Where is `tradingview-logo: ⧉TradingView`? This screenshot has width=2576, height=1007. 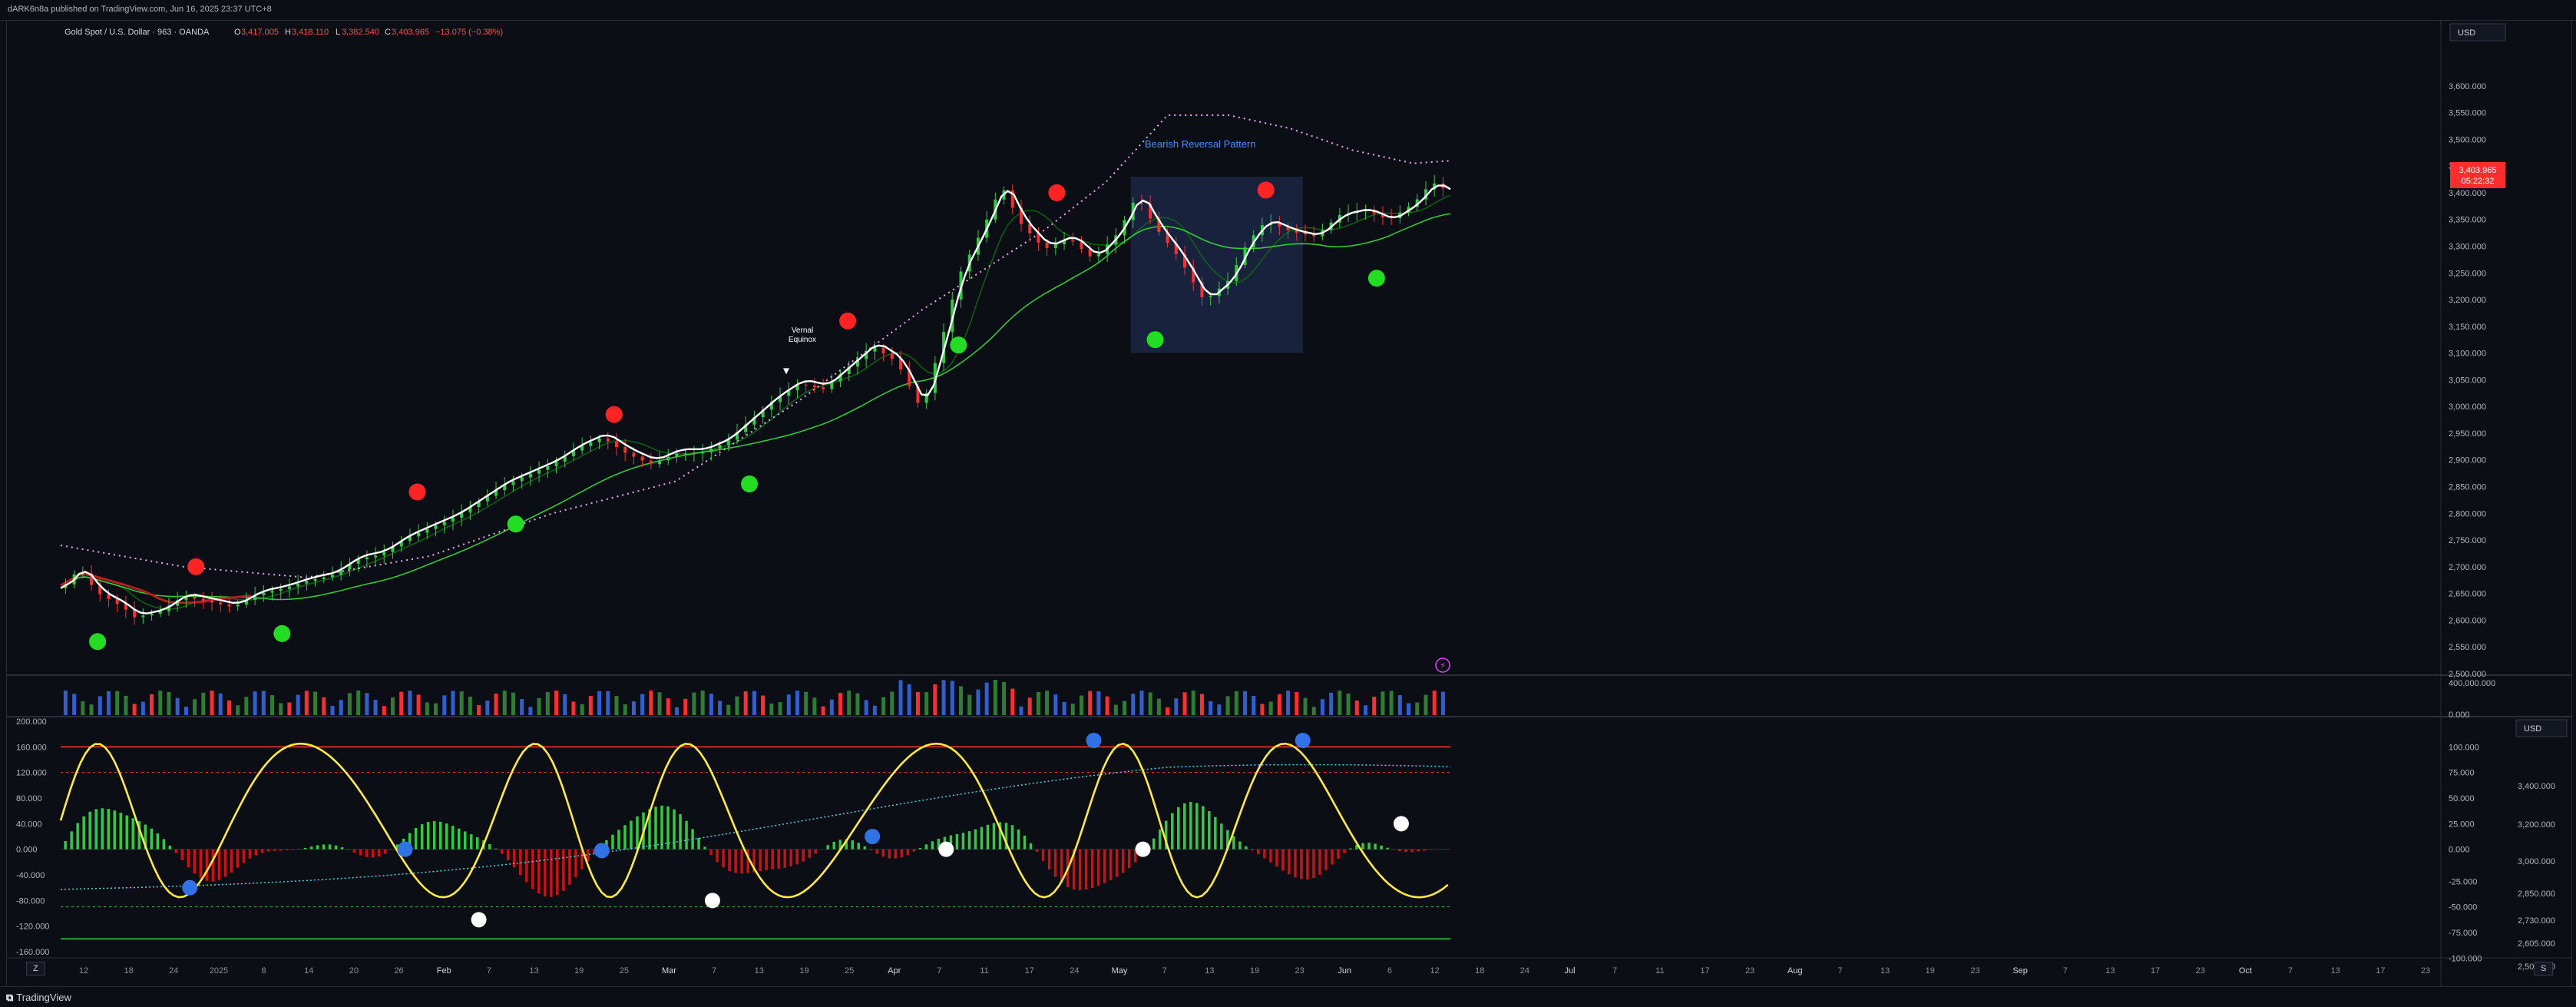
tradingview-logo: ⧉TradingView is located at coordinates (38, 998).